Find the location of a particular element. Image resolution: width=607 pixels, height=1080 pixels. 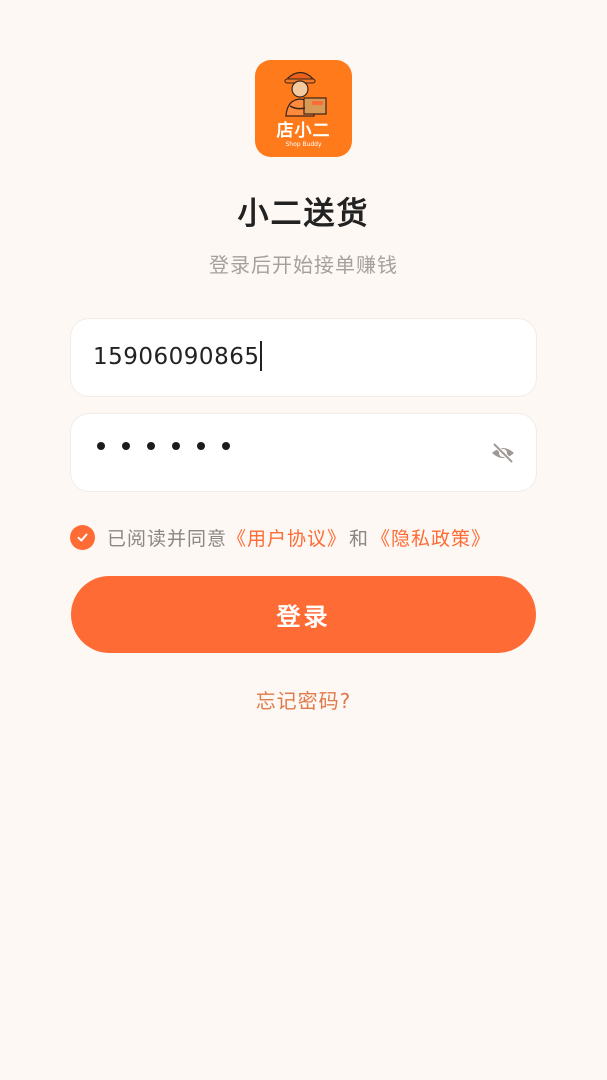

password-mask is located at coordinates (163, 446).